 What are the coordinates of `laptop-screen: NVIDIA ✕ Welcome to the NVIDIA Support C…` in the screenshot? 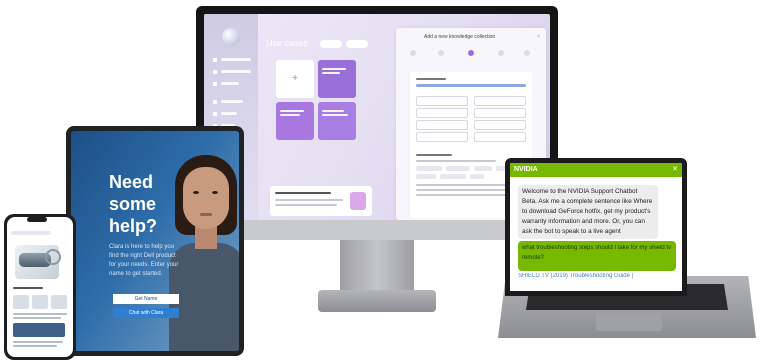 It's located at (596, 227).